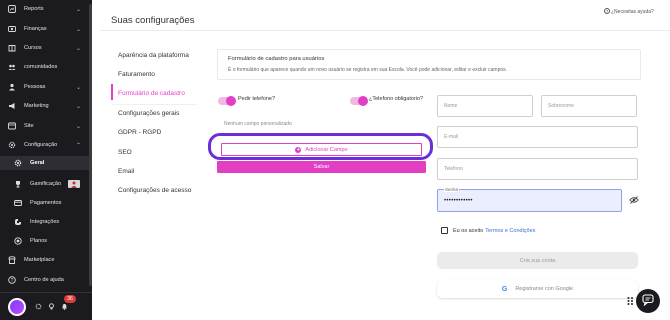  I want to click on settings-footer-icon, so click(38, 306).